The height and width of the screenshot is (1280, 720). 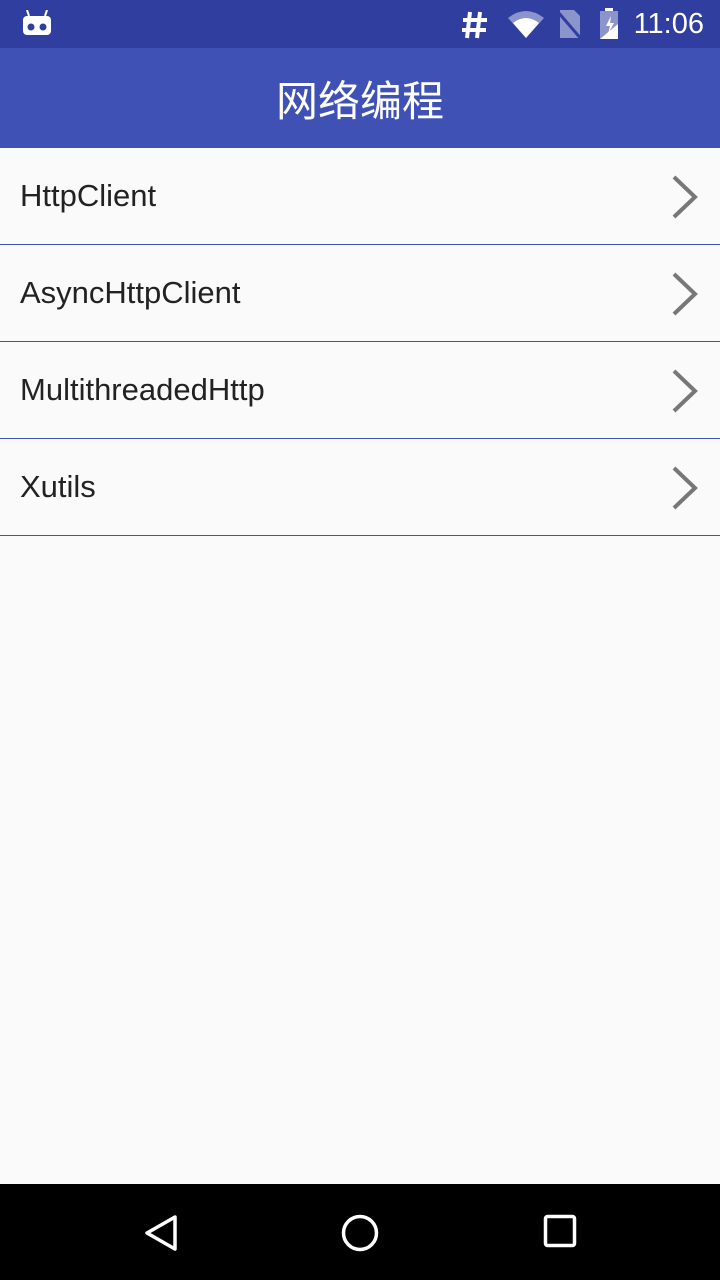 What do you see at coordinates (360, 293) in the screenshot?
I see `list-item-asynchttpclient: AsyncHttpClient` at bounding box center [360, 293].